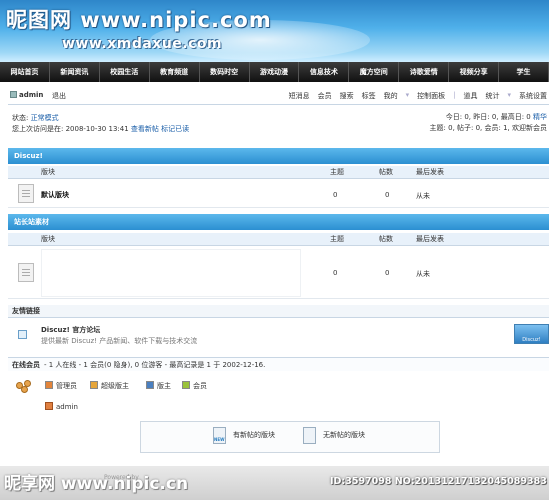  I want to click on user-icon, so click(13, 94).